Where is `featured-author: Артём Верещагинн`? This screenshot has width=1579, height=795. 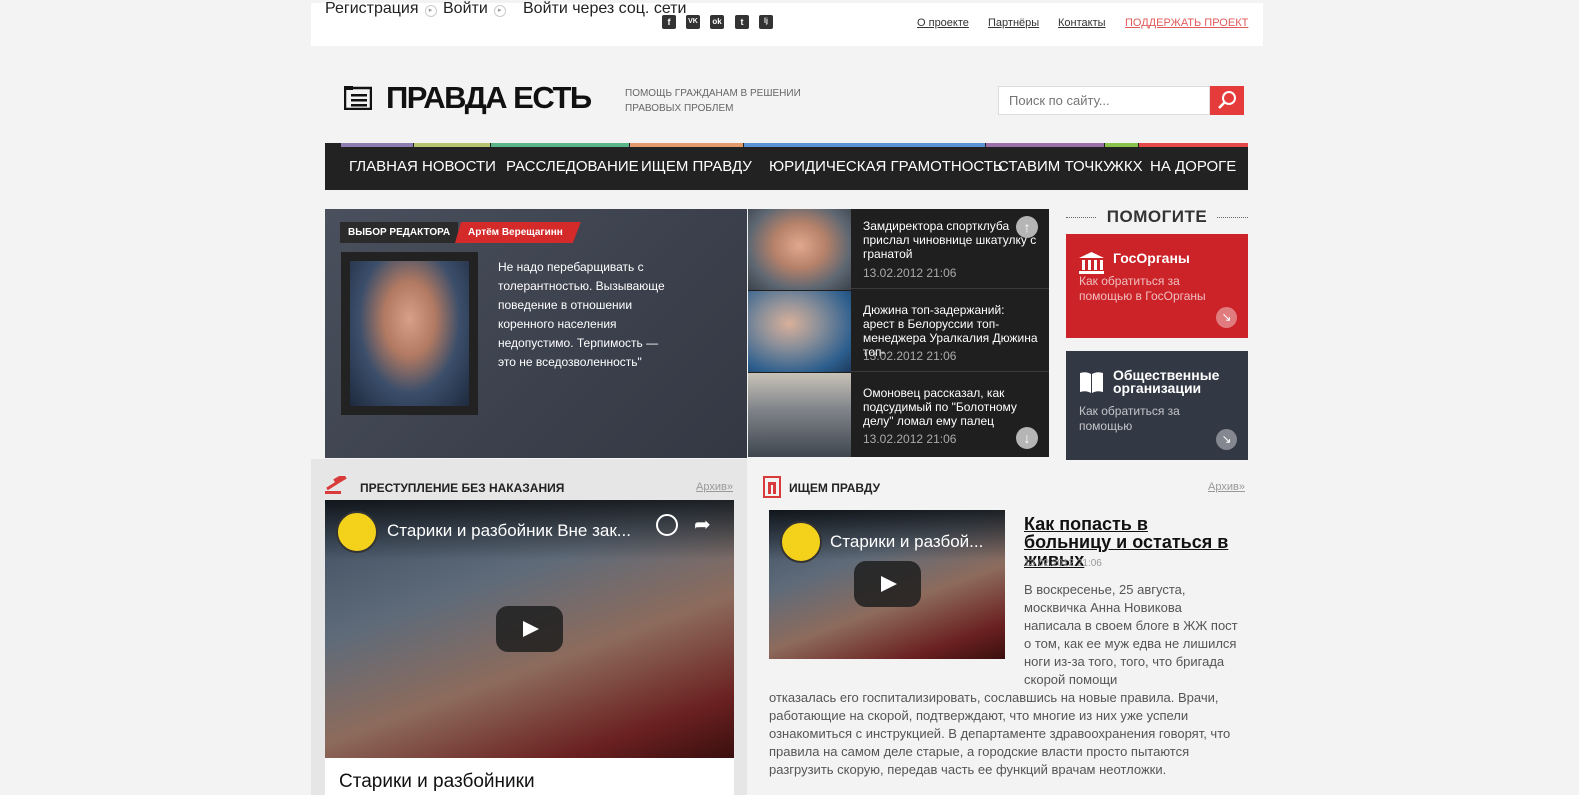
featured-author: Артём Верещагинн is located at coordinates (518, 232).